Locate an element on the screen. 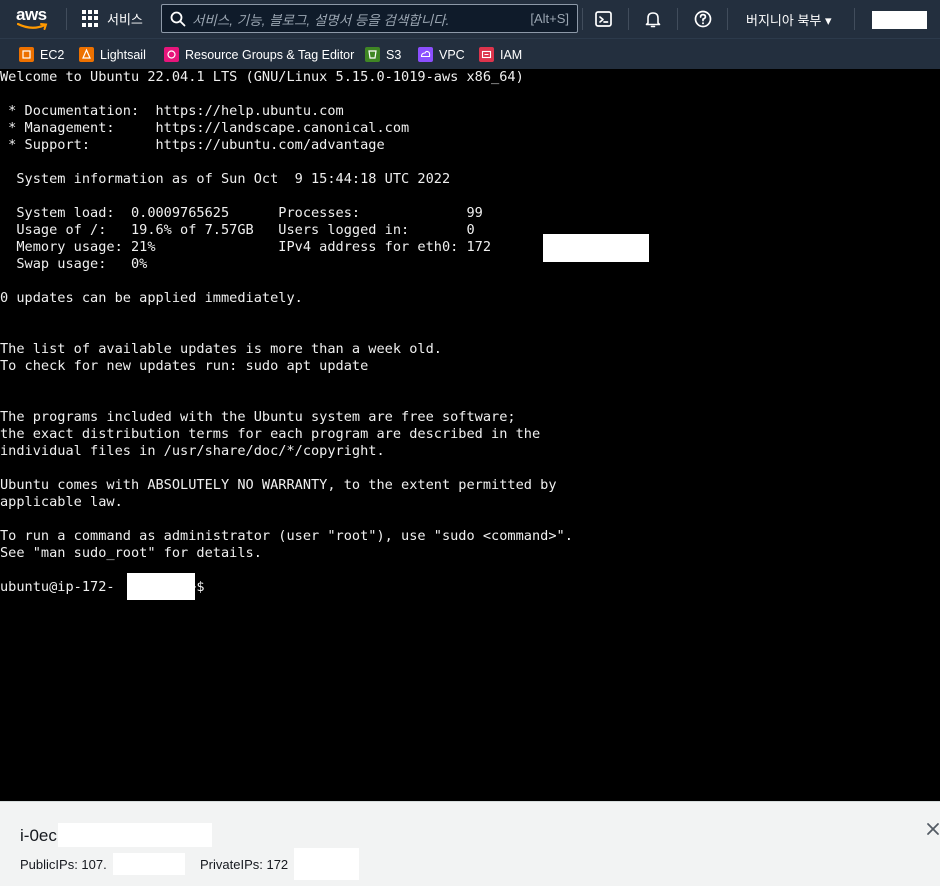  services-label: 서비스 is located at coordinates (125, 19).